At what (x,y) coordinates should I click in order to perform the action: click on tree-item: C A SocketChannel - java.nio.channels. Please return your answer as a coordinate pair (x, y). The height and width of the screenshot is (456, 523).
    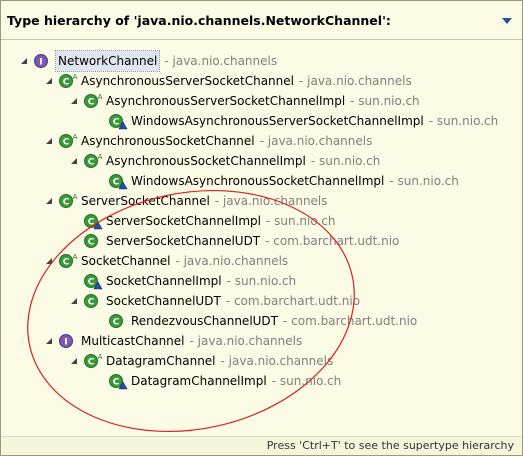
    Looking at the image, I should click on (166, 261).